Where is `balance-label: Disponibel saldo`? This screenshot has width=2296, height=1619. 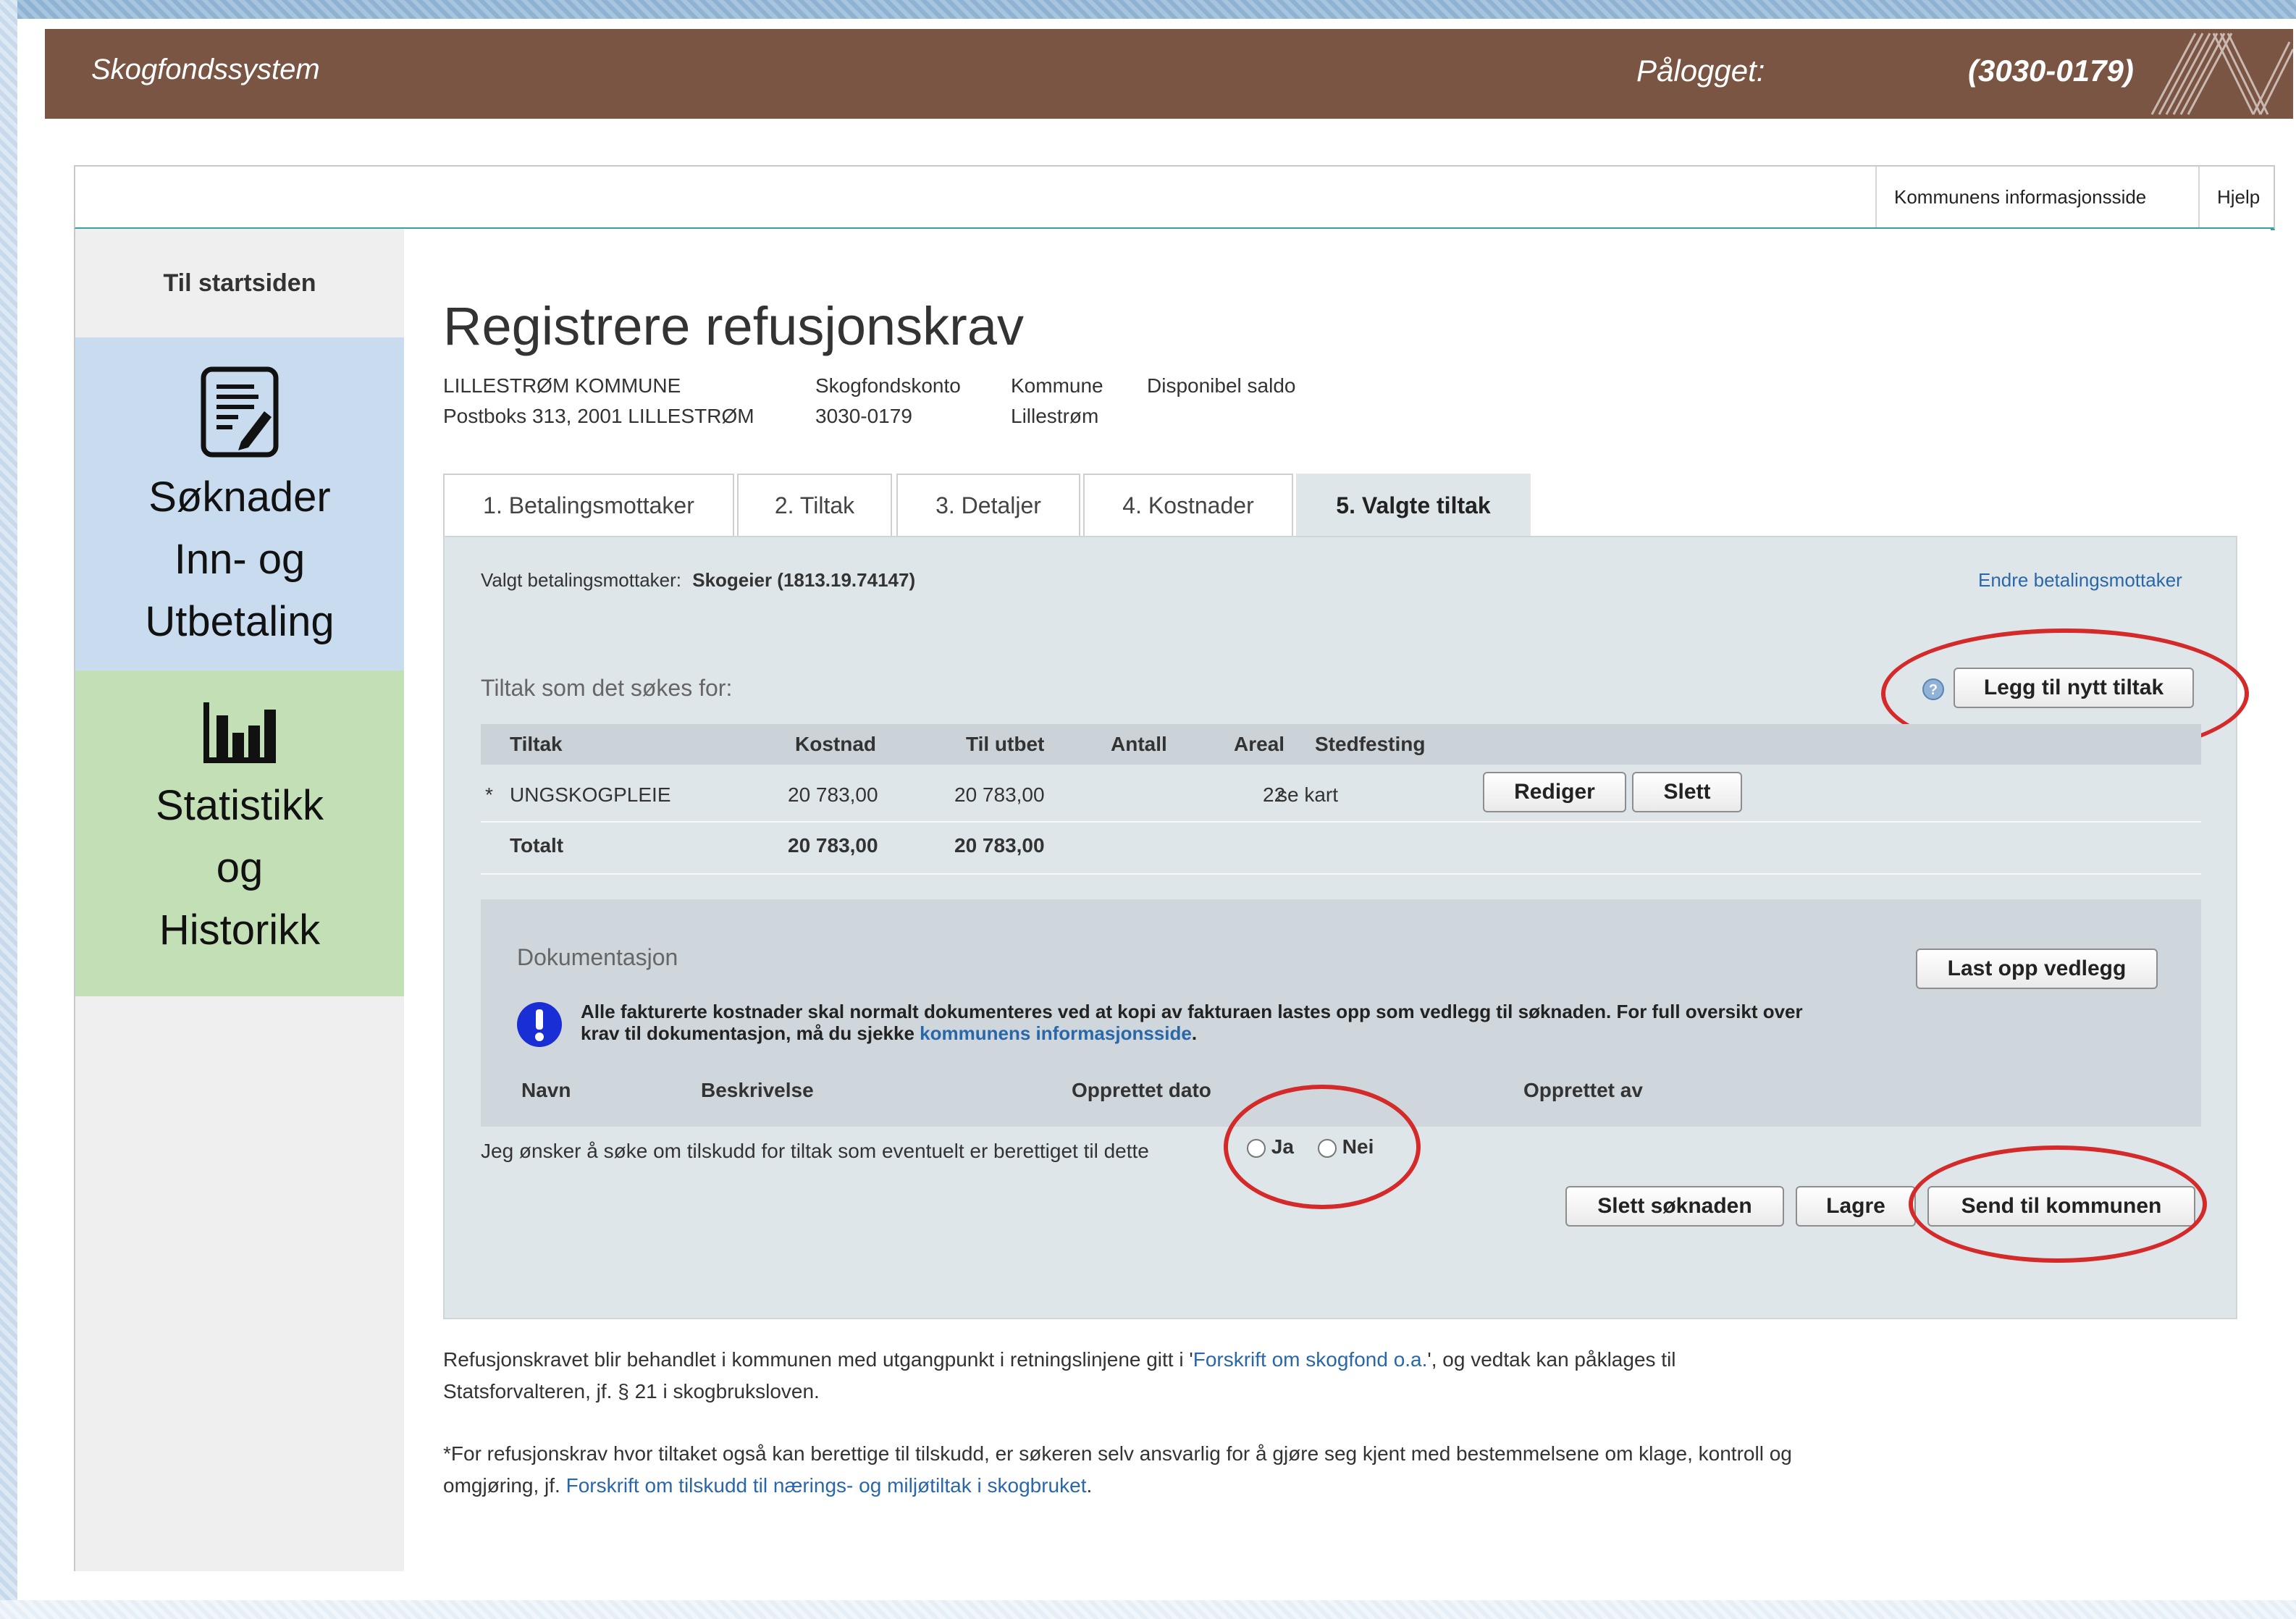 balance-label: Disponibel saldo is located at coordinates (1221, 385).